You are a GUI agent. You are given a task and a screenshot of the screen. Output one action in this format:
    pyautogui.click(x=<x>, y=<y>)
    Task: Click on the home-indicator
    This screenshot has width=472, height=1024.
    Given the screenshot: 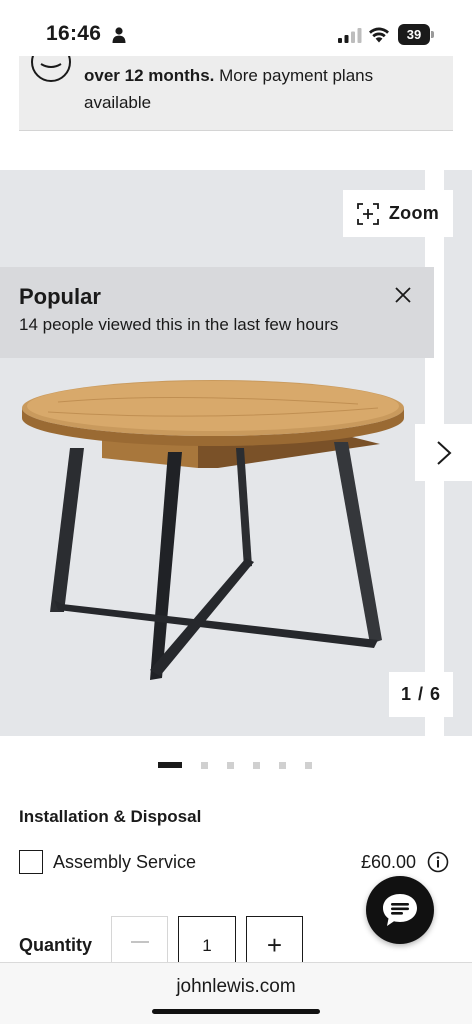 What is the action you would take?
    pyautogui.click(x=236, y=1011)
    